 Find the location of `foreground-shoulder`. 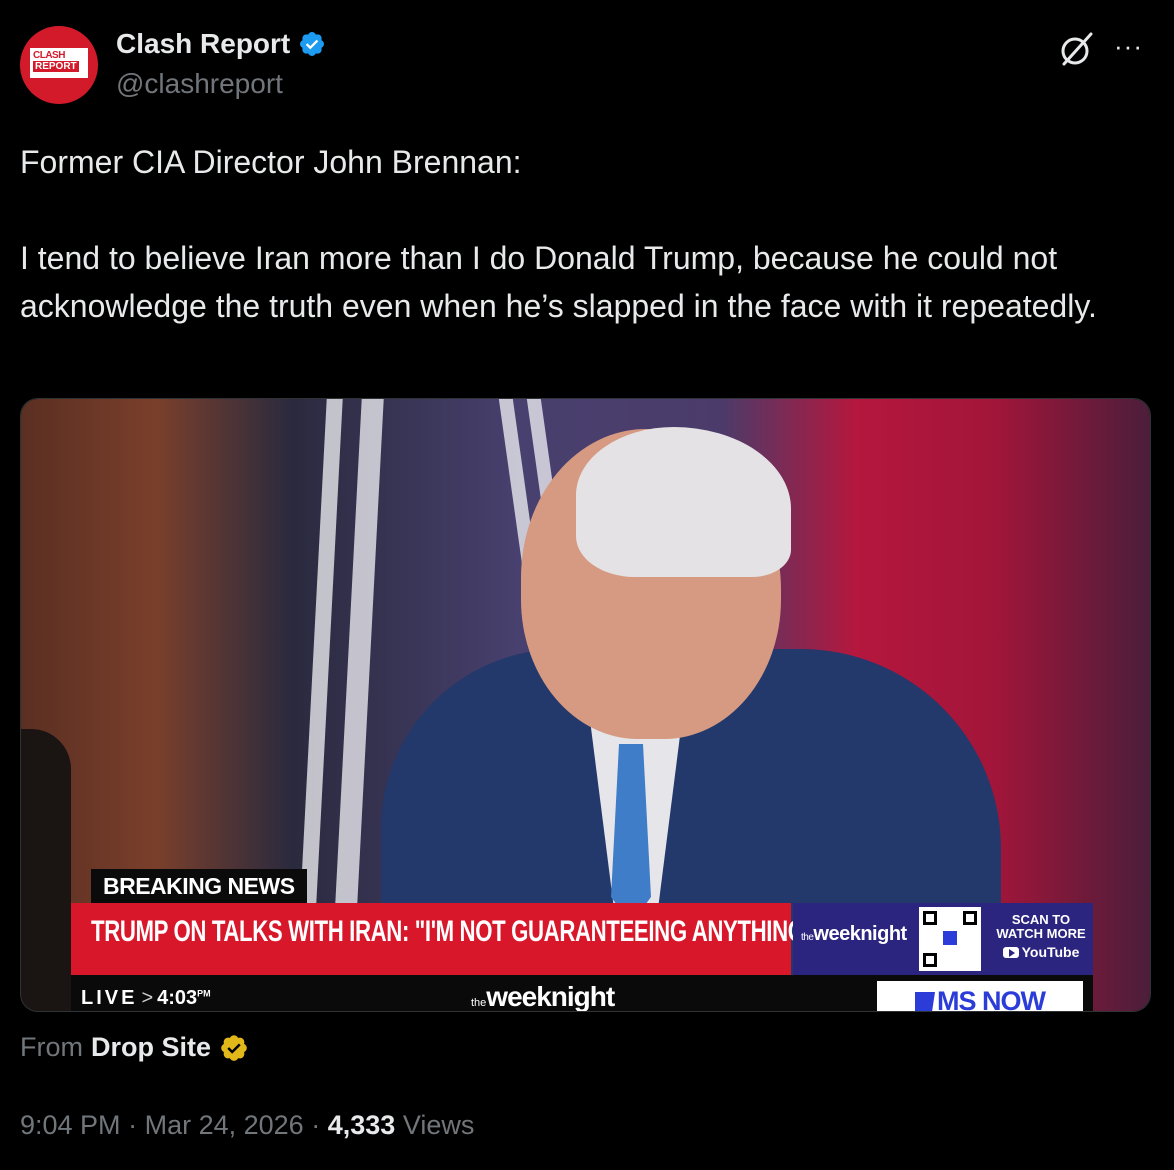

foreground-shoulder is located at coordinates (46, 870).